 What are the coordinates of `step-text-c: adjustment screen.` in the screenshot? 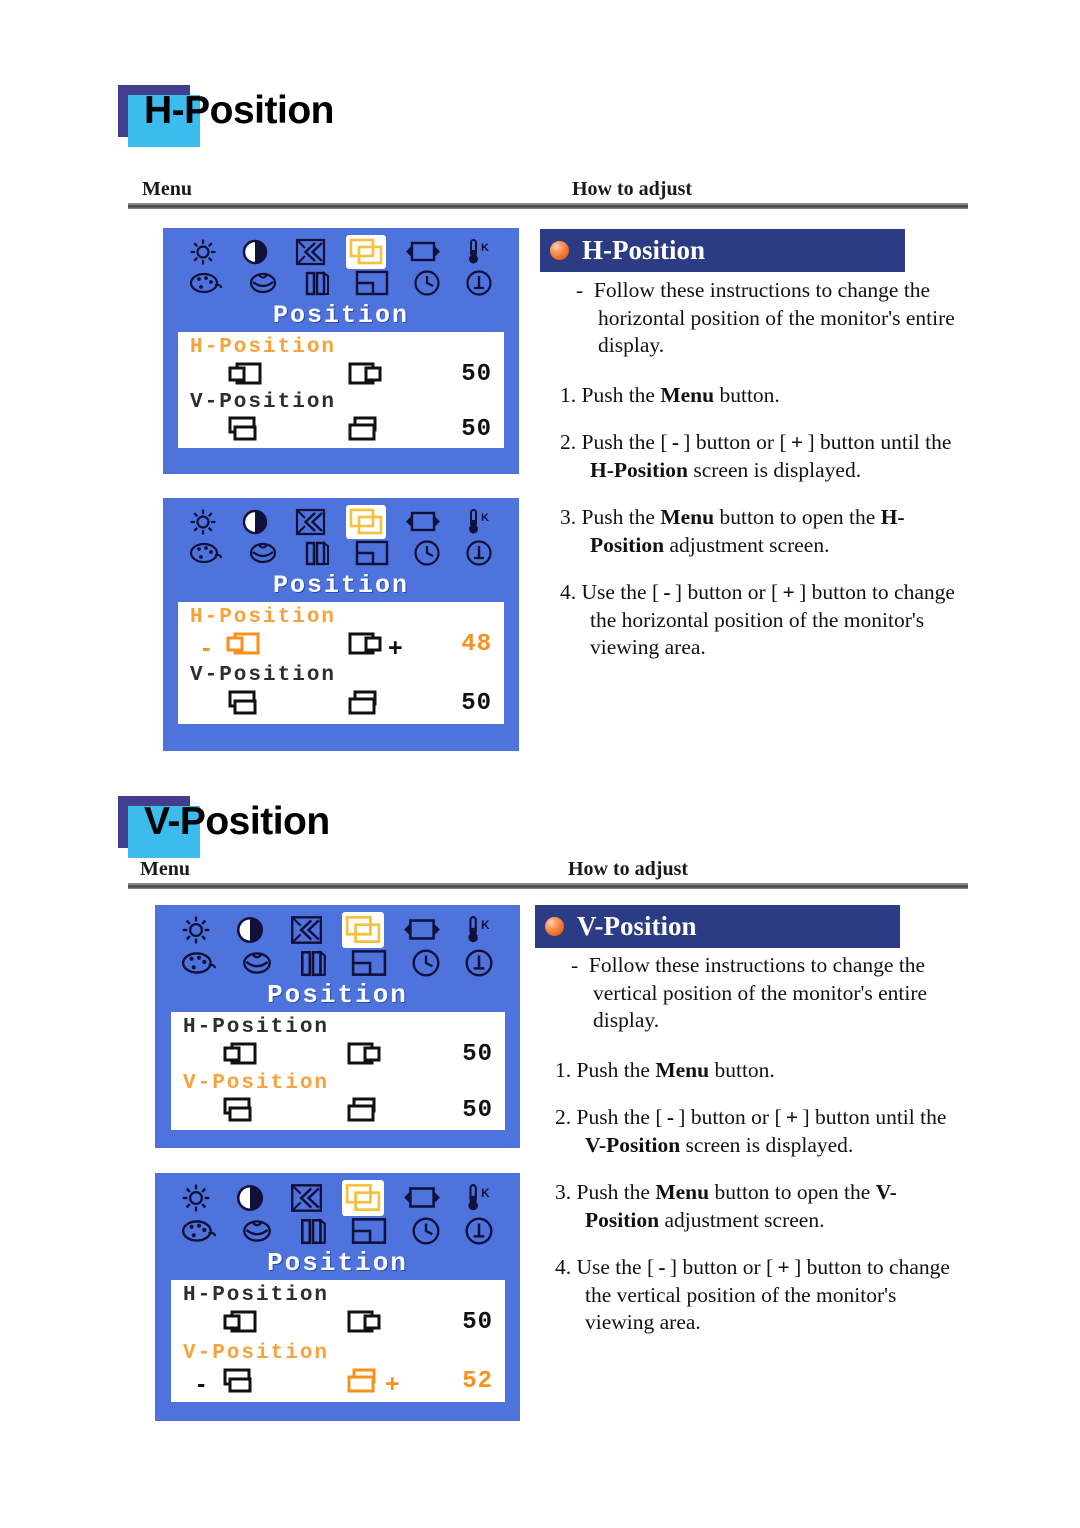 It's located at (742, 1219).